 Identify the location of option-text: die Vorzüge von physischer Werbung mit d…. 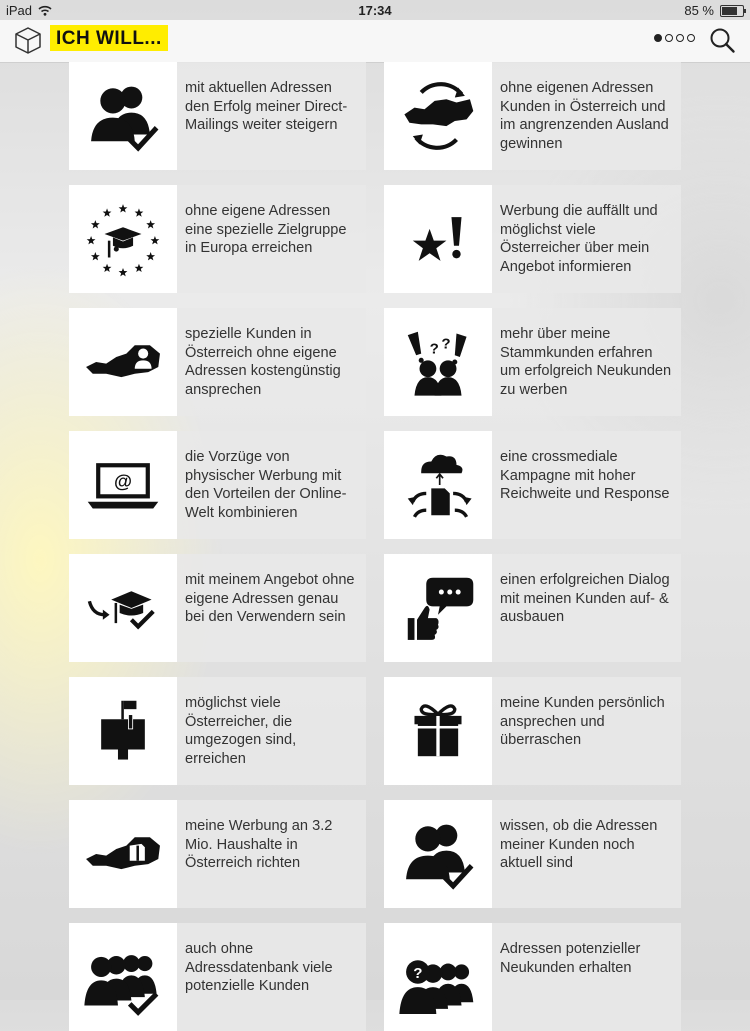
(271, 485).